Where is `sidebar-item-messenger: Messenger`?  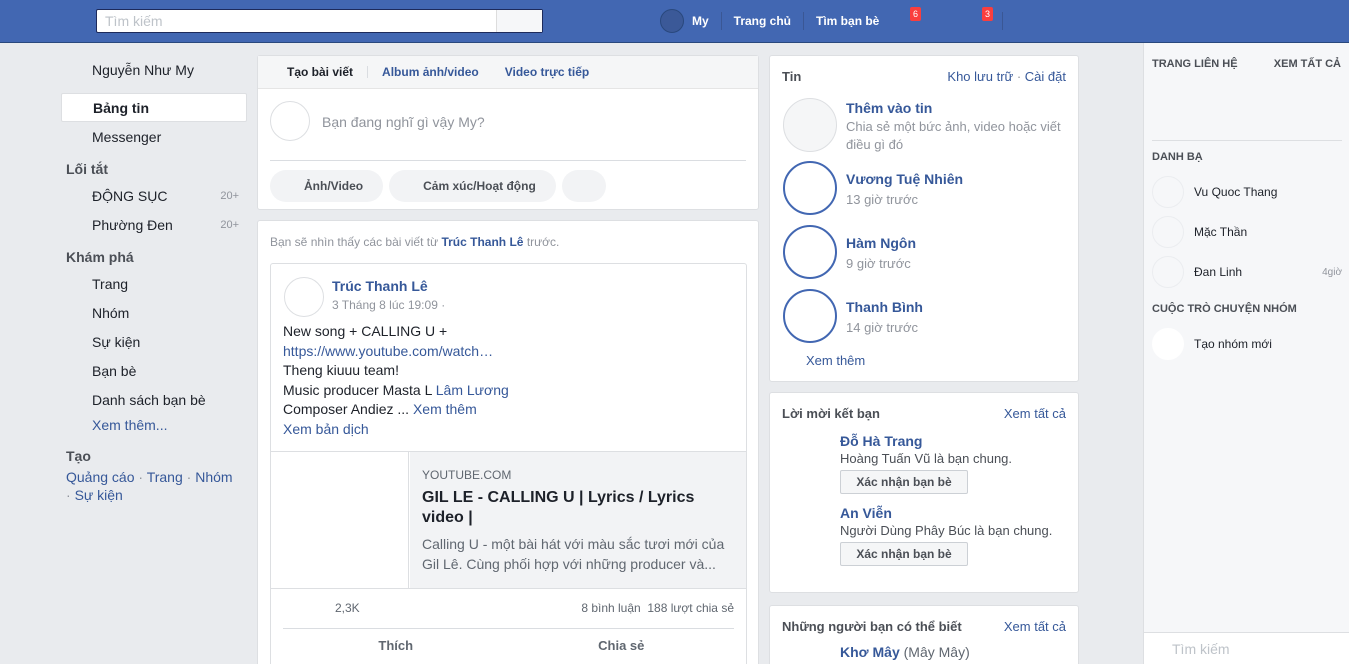
sidebar-item-messenger: Messenger is located at coordinates (154, 136).